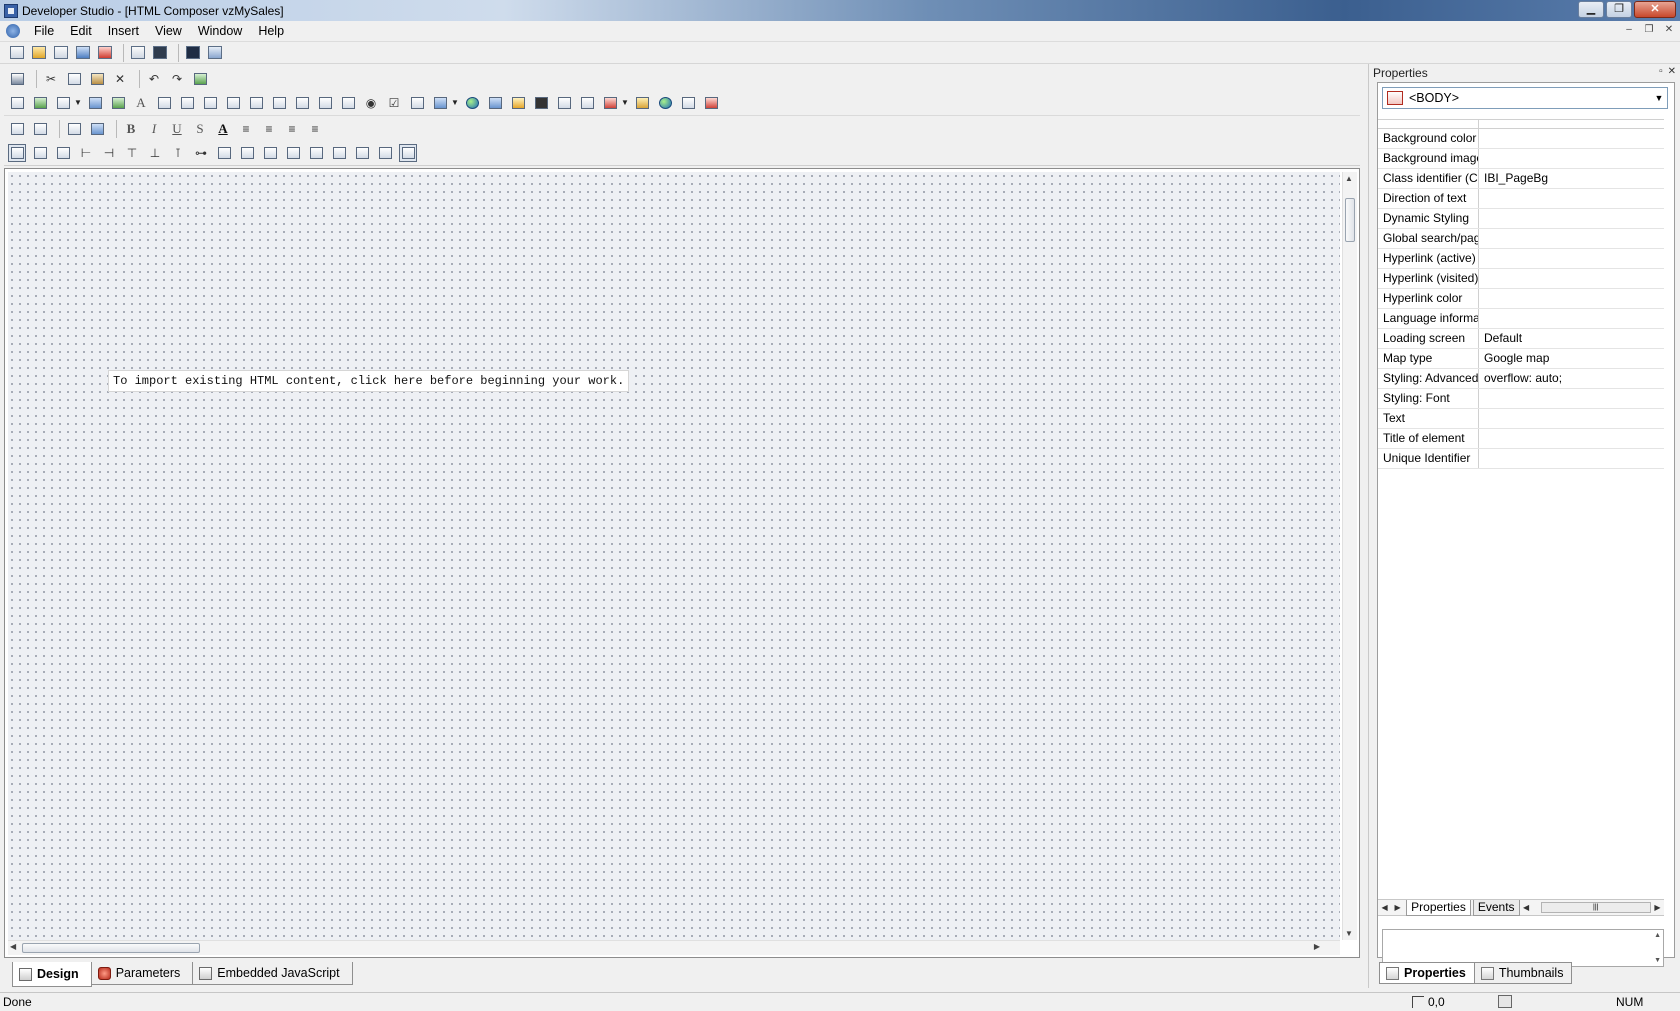  Describe the element at coordinates (61, 53) in the screenshot. I see `edit-icon` at that location.